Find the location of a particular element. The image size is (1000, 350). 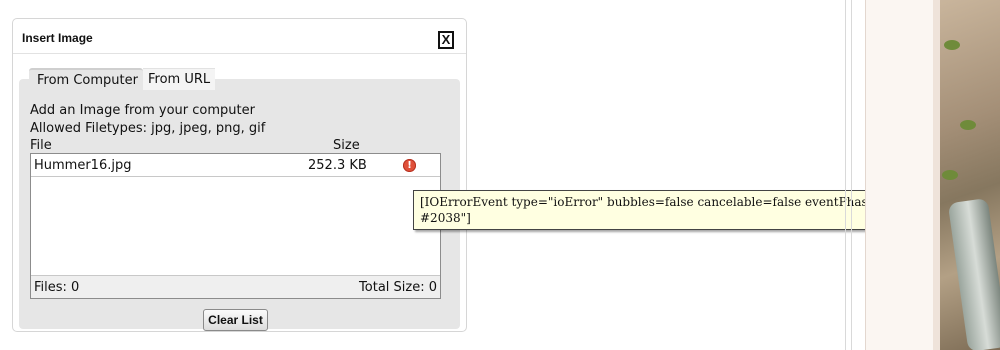

file-name: Hummer16.jpg is located at coordinates (83, 165).